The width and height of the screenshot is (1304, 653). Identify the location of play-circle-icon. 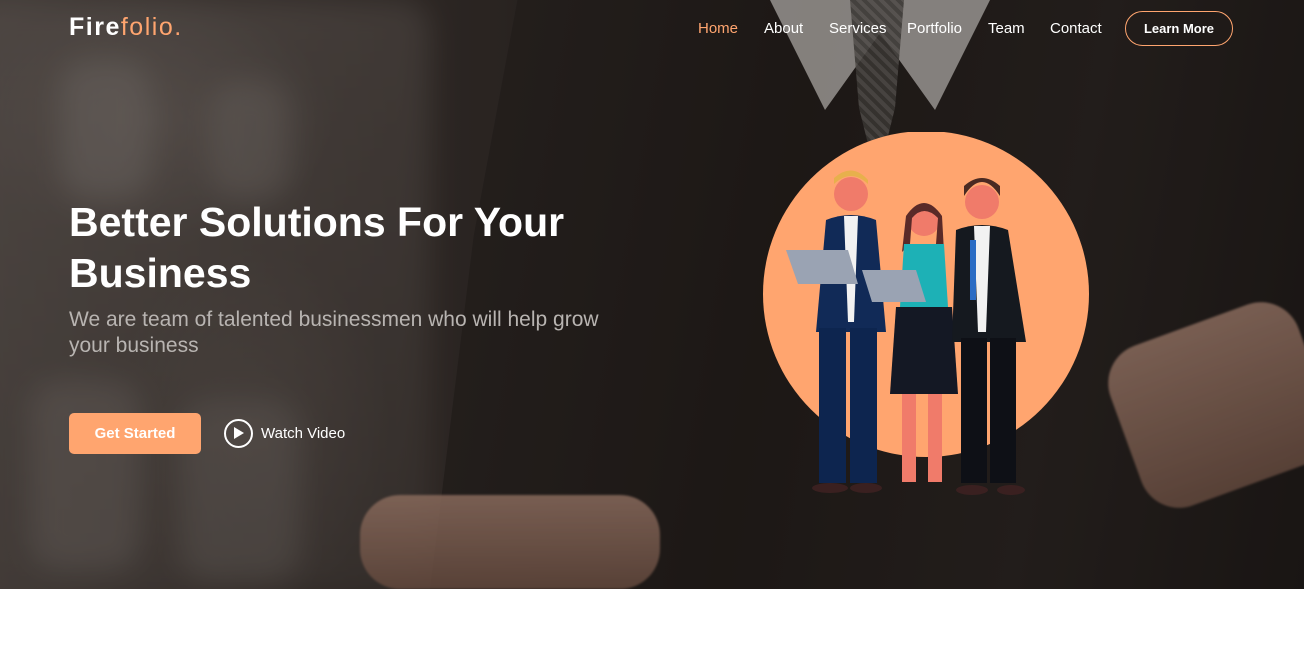
(238, 433).